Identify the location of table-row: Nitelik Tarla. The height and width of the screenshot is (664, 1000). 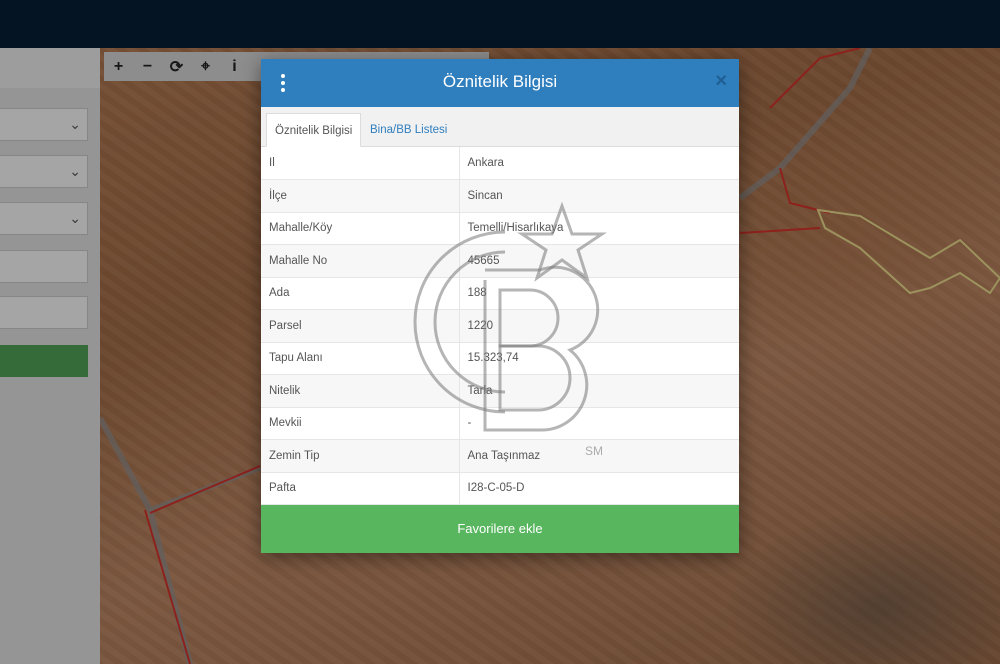
(500, 391).